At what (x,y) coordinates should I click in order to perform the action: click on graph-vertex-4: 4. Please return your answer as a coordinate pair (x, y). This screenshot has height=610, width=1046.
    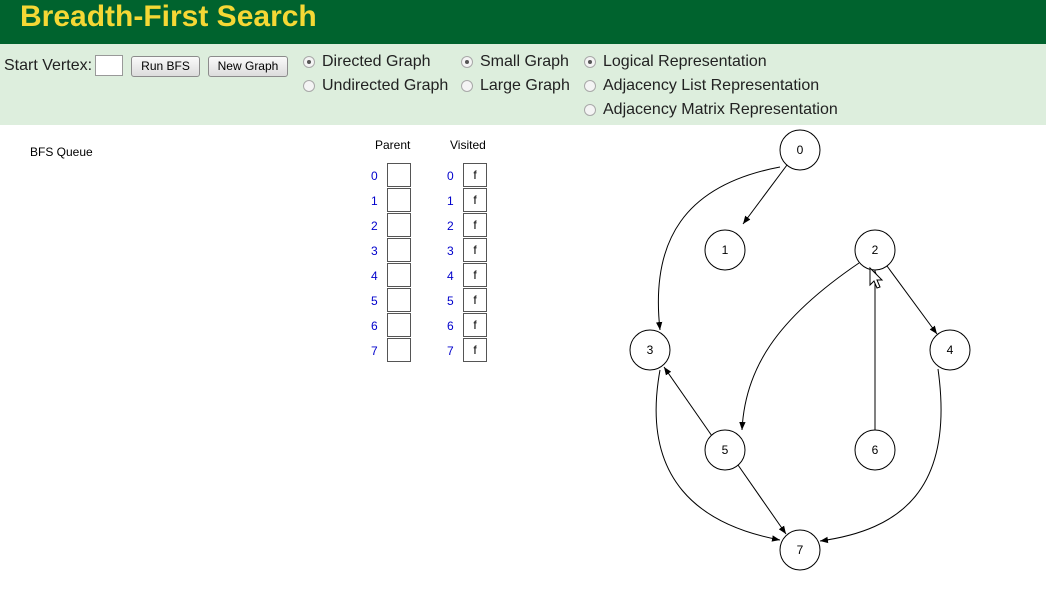
    Looking at the image, I should click on (950, 350).